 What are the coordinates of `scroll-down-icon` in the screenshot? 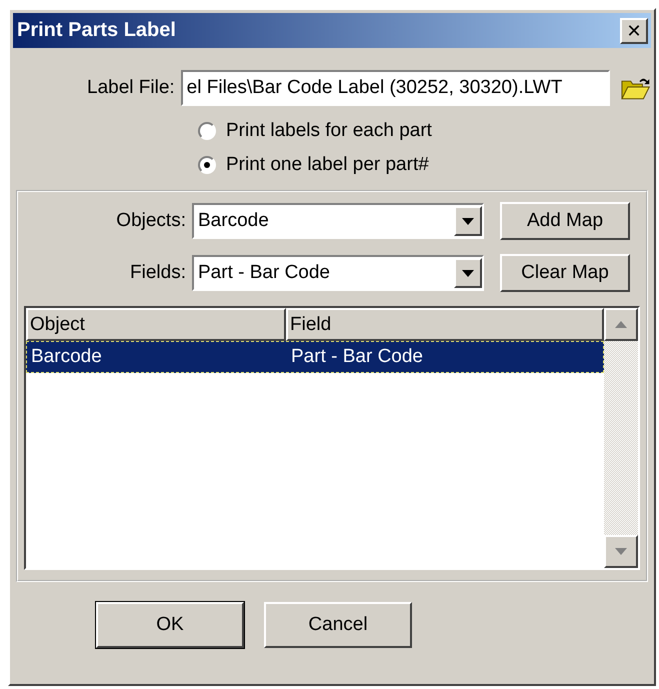 It's located at (621, 551).